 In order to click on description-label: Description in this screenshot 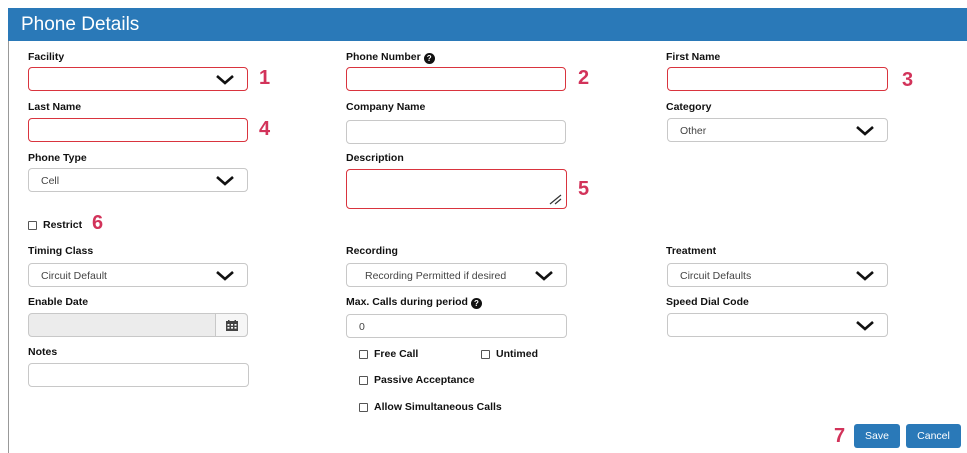, I will do `click(375, 158)`.